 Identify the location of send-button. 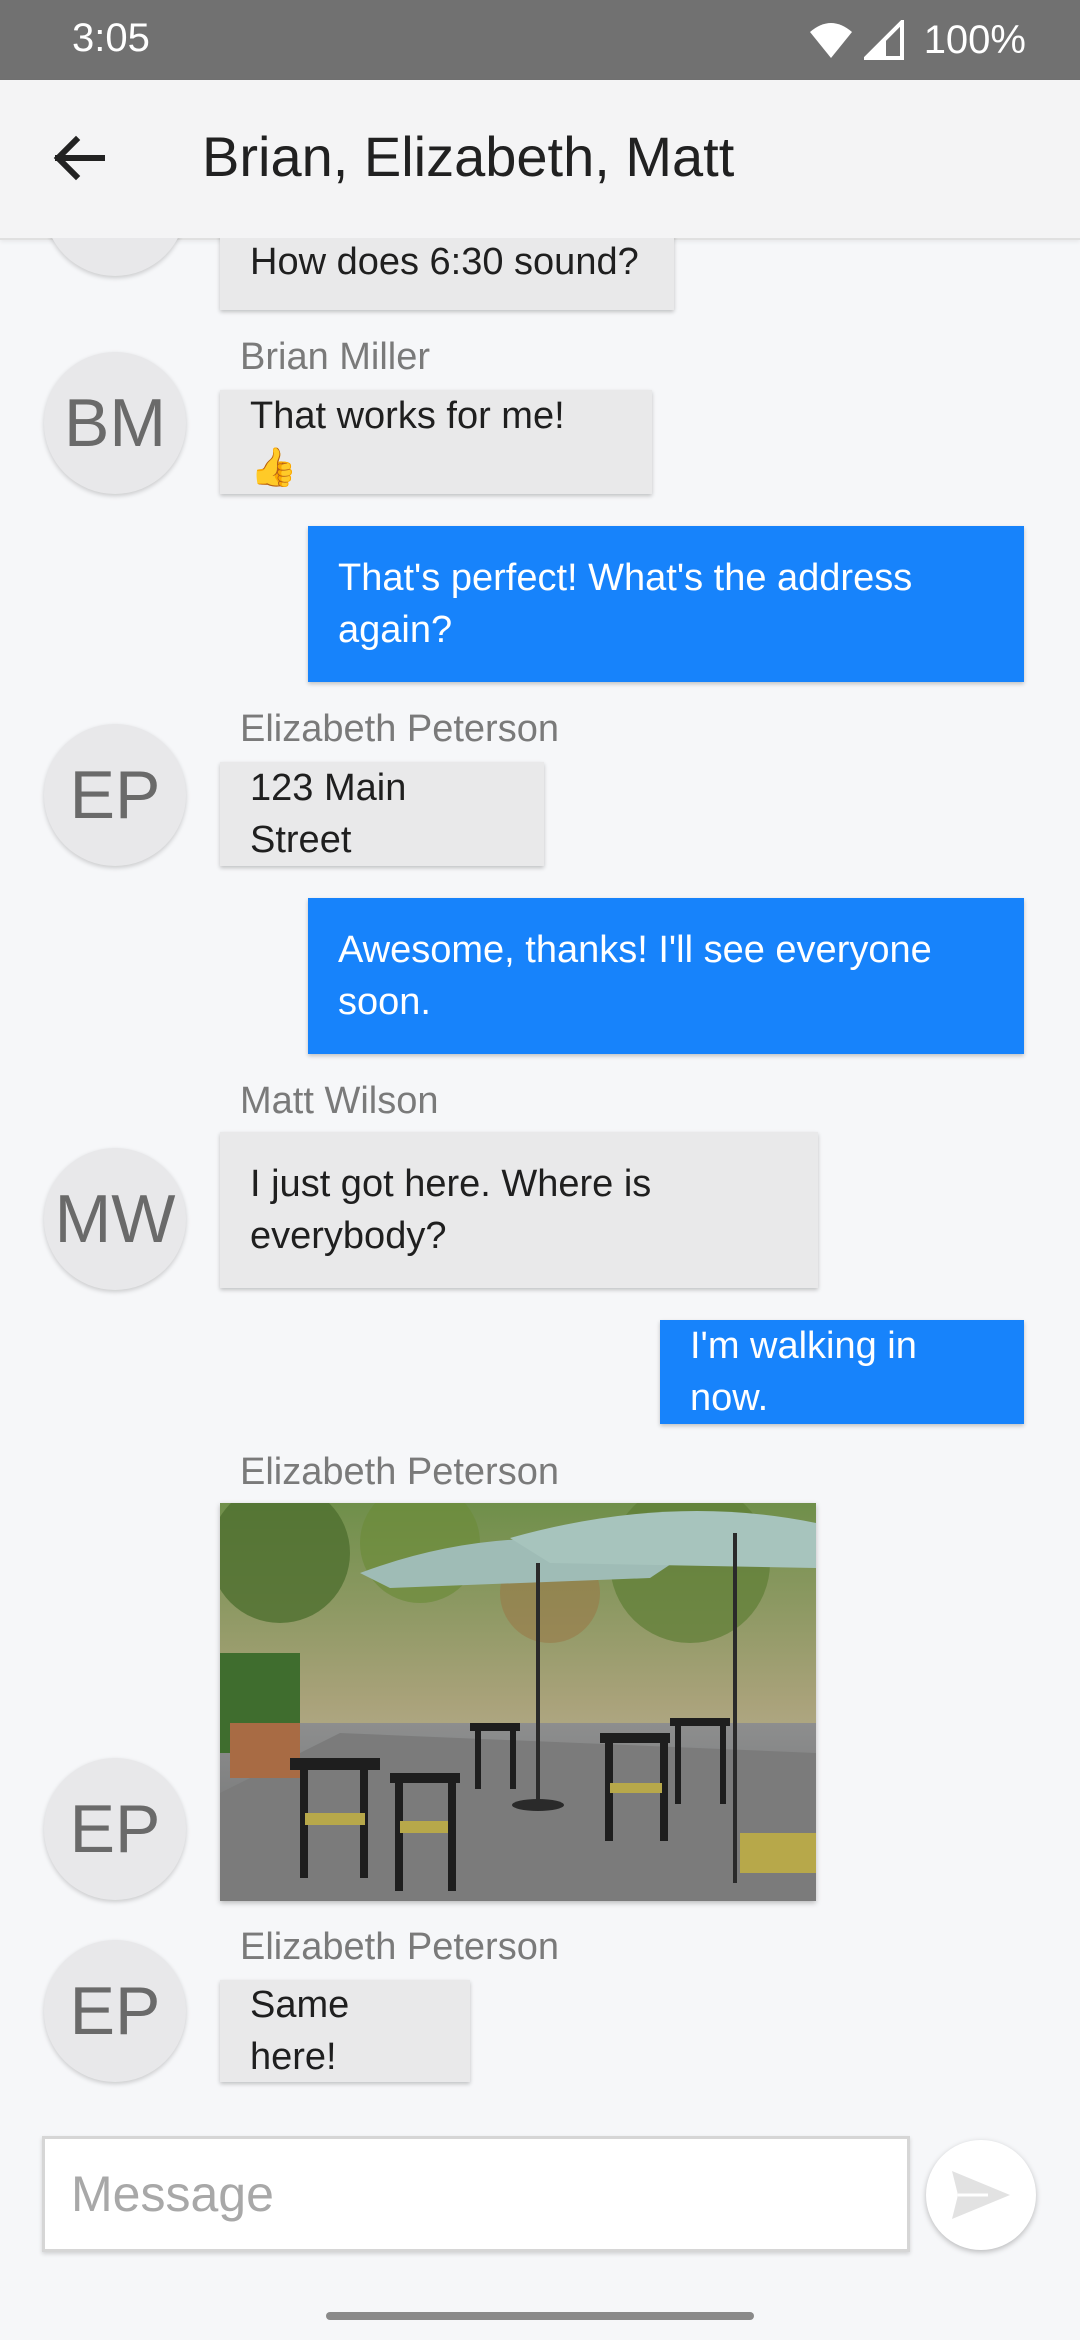
(981, 2195).